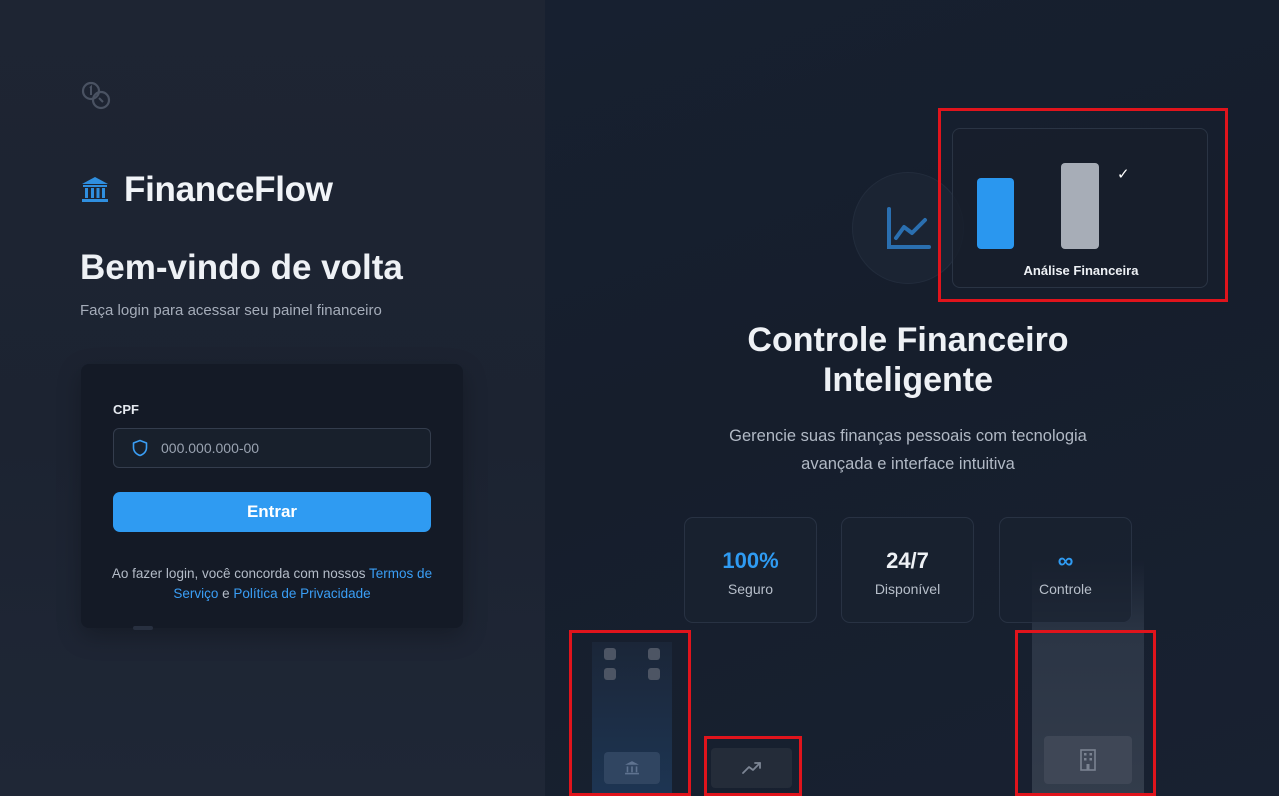 The width and height of the screenshot is (1279, 796). I want to click on analysis-card-label: Análise Financeira, so click(1081, 270).